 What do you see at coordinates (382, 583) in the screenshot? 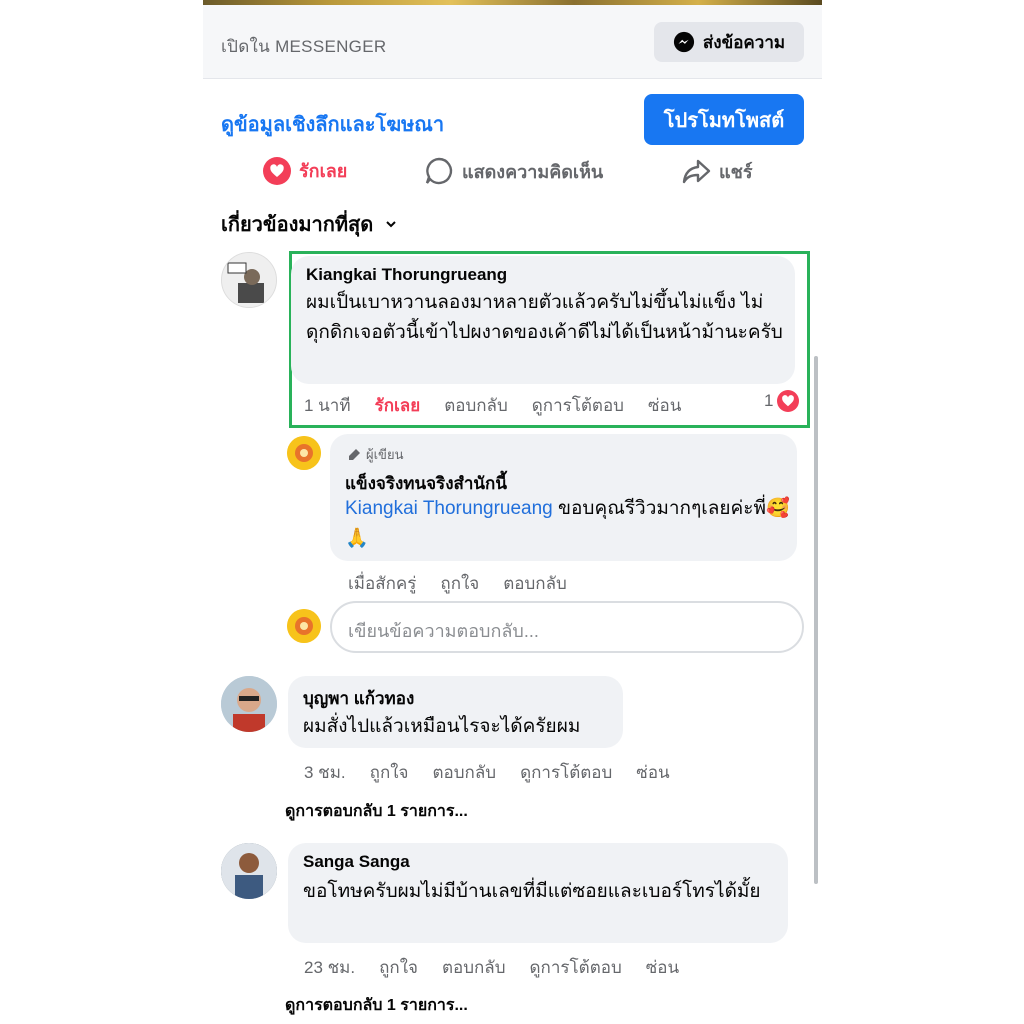
I see `reply-time: เมื่อสักครู่` at bounding box center [382, 583].